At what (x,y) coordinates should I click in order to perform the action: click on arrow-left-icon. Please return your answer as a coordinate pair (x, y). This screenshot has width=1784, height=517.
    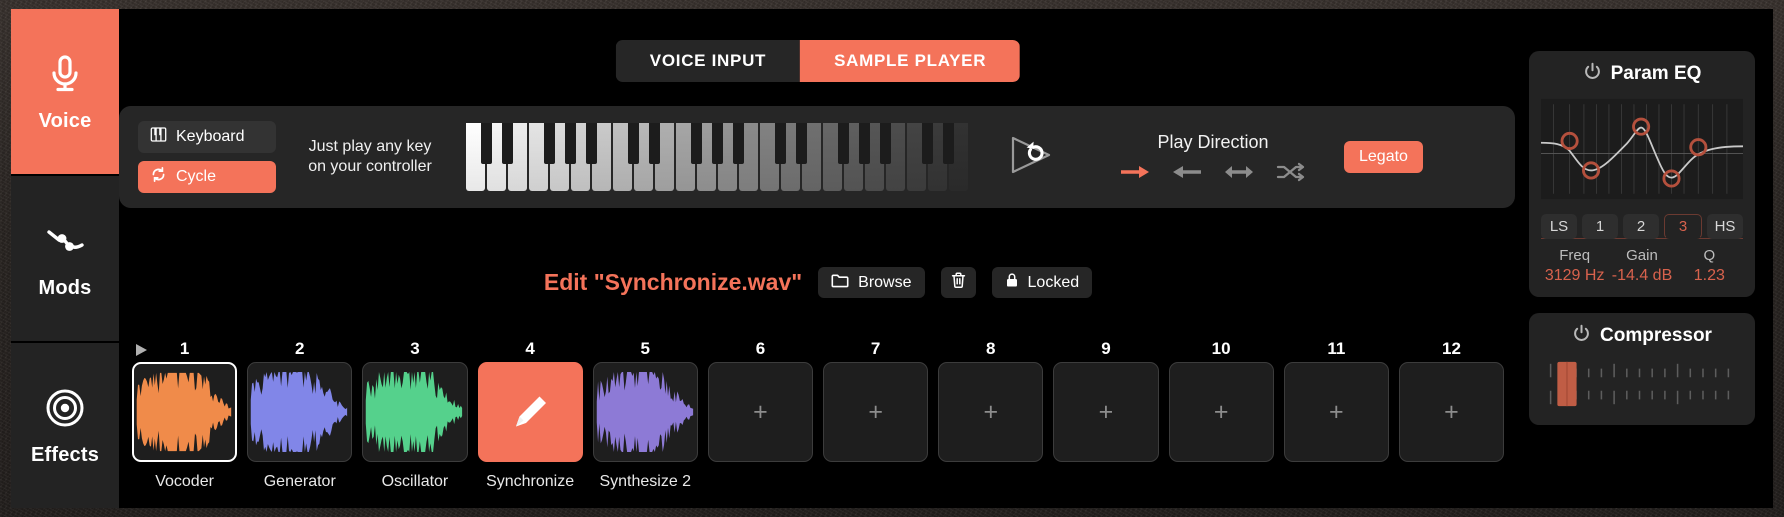
    Looking at the image, I should click on (1187, 172).